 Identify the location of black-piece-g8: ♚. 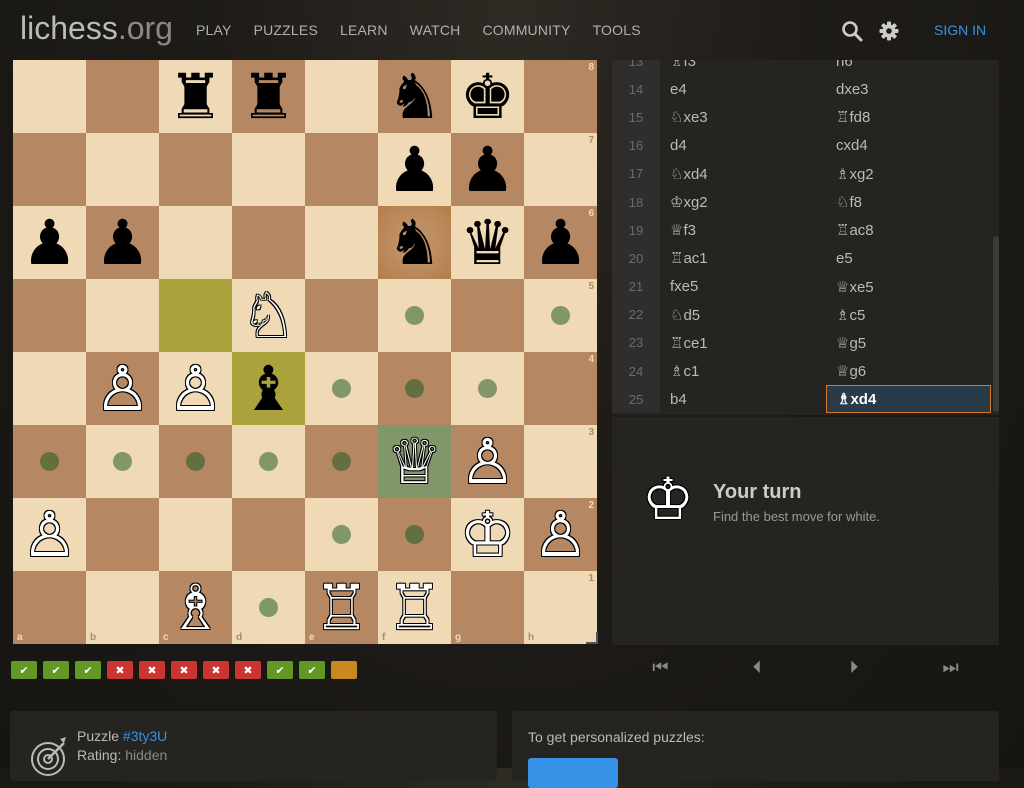
(488, 96).